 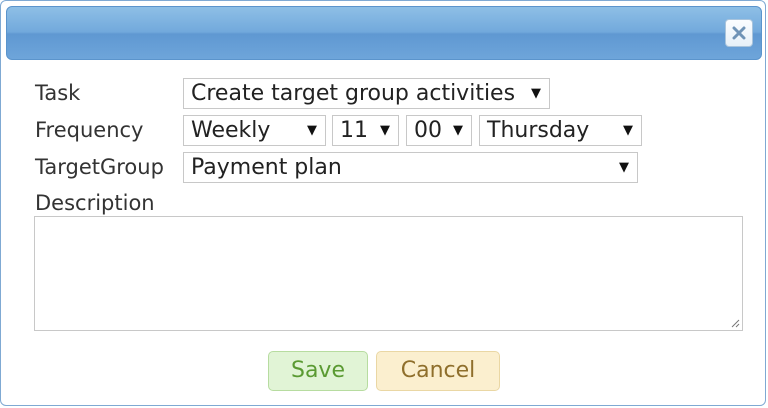 What do you see at coordinates (266, 167) in the screenshot?
I see `targetgroup-select-value: Payment plan` at bounding box center [266, 167].